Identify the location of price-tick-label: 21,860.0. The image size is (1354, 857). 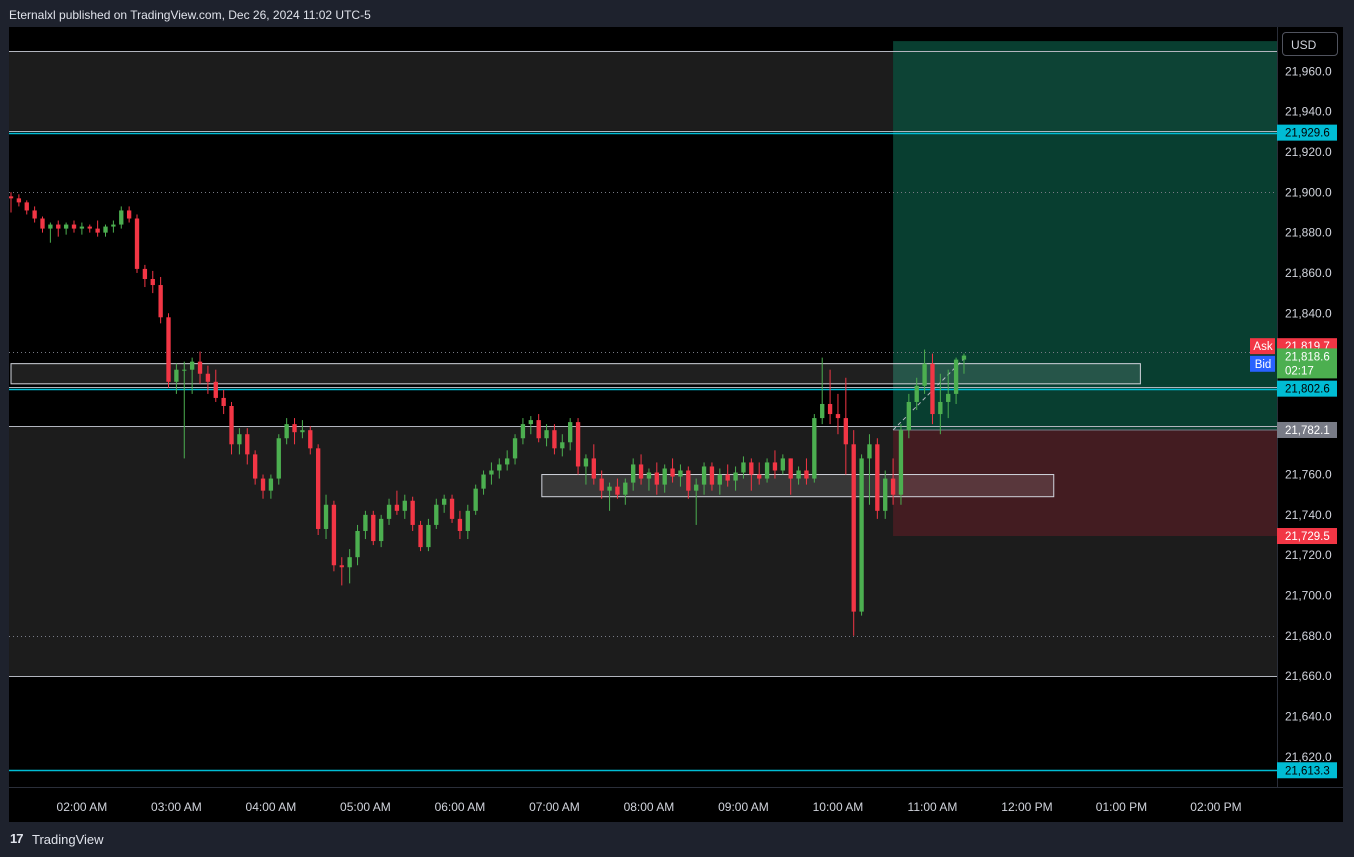
(1308, 273).